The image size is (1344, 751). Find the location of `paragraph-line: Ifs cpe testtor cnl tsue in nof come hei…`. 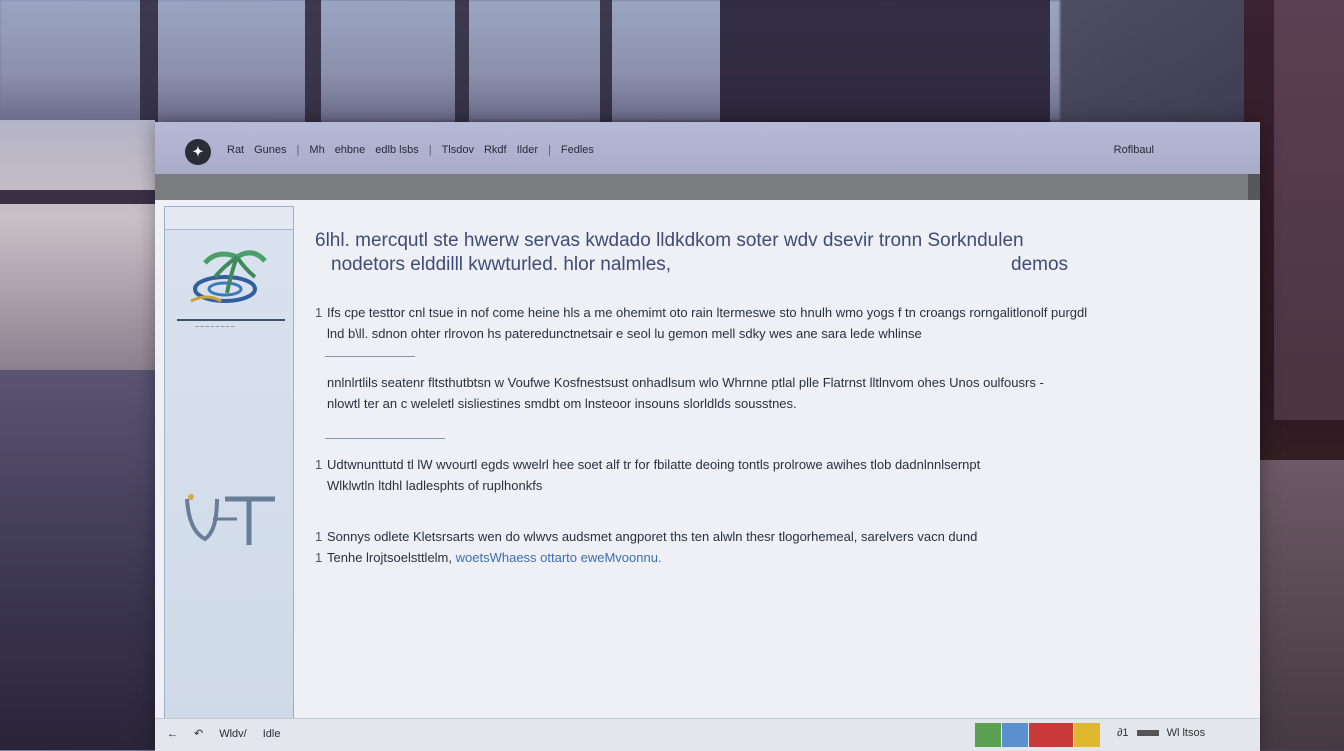

paragraph-line: Ifs cpe testtor cnl tsue in nof come hei… is located at coordinates (707, 312).